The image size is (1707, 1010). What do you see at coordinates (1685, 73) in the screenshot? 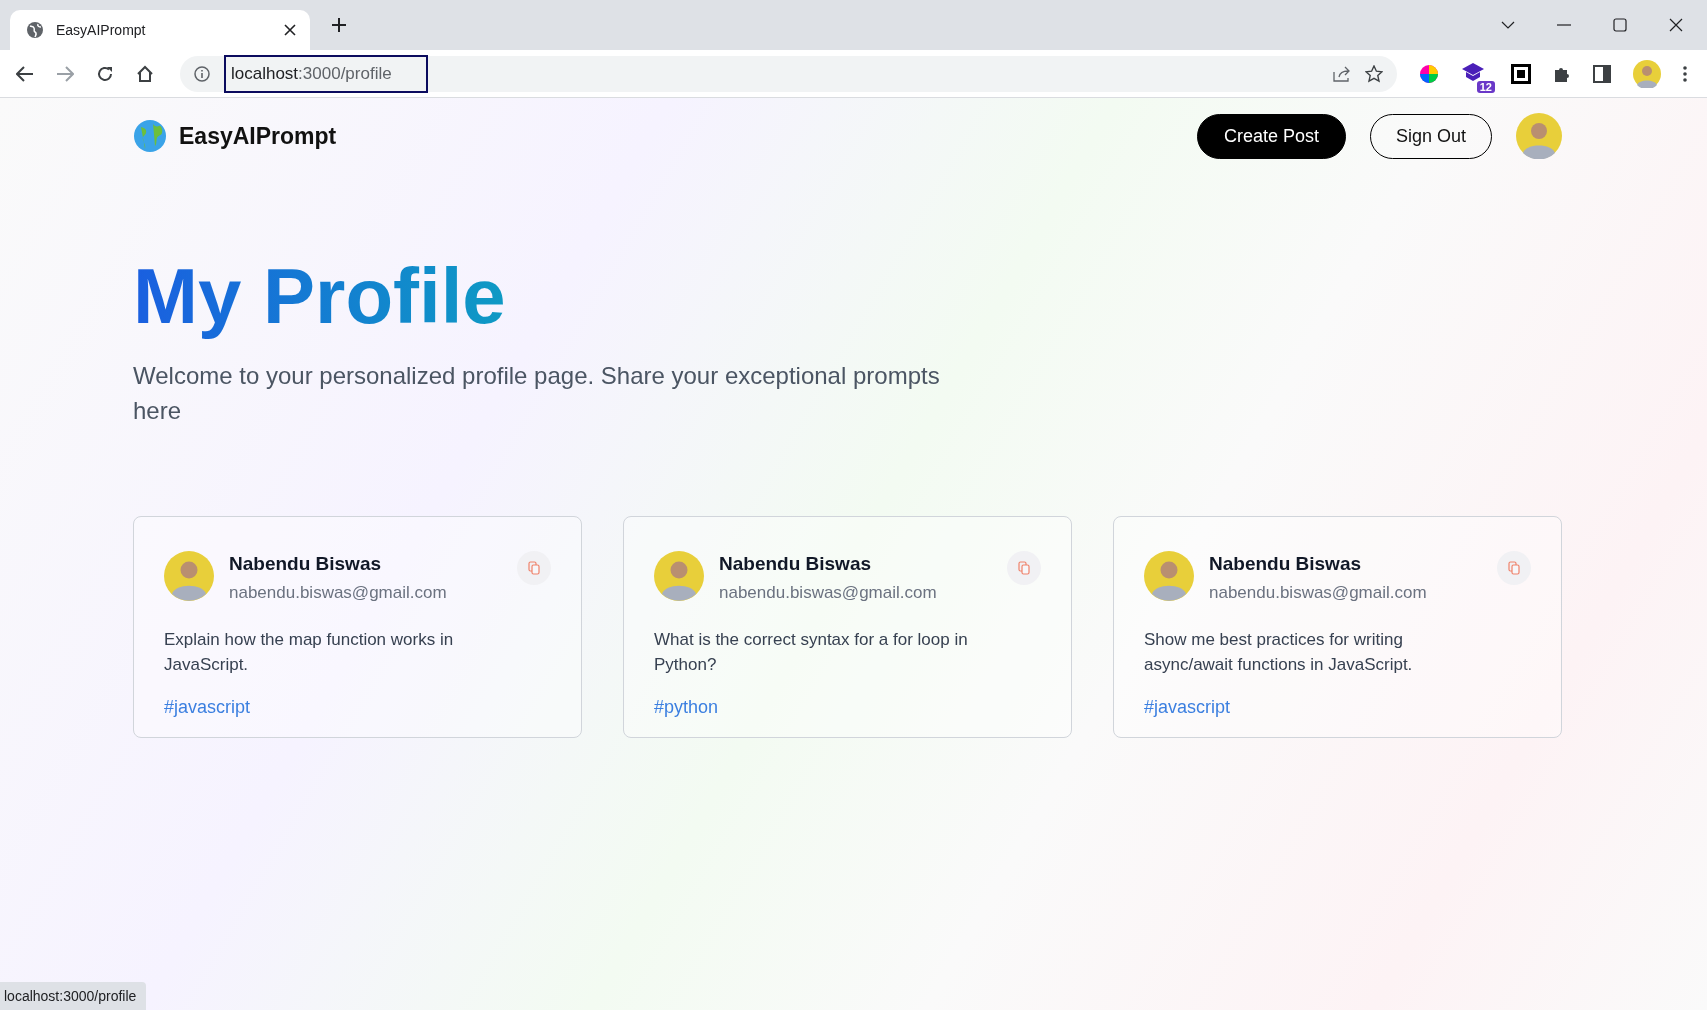
I see `more-icon` at bounding box center [1685, 73].